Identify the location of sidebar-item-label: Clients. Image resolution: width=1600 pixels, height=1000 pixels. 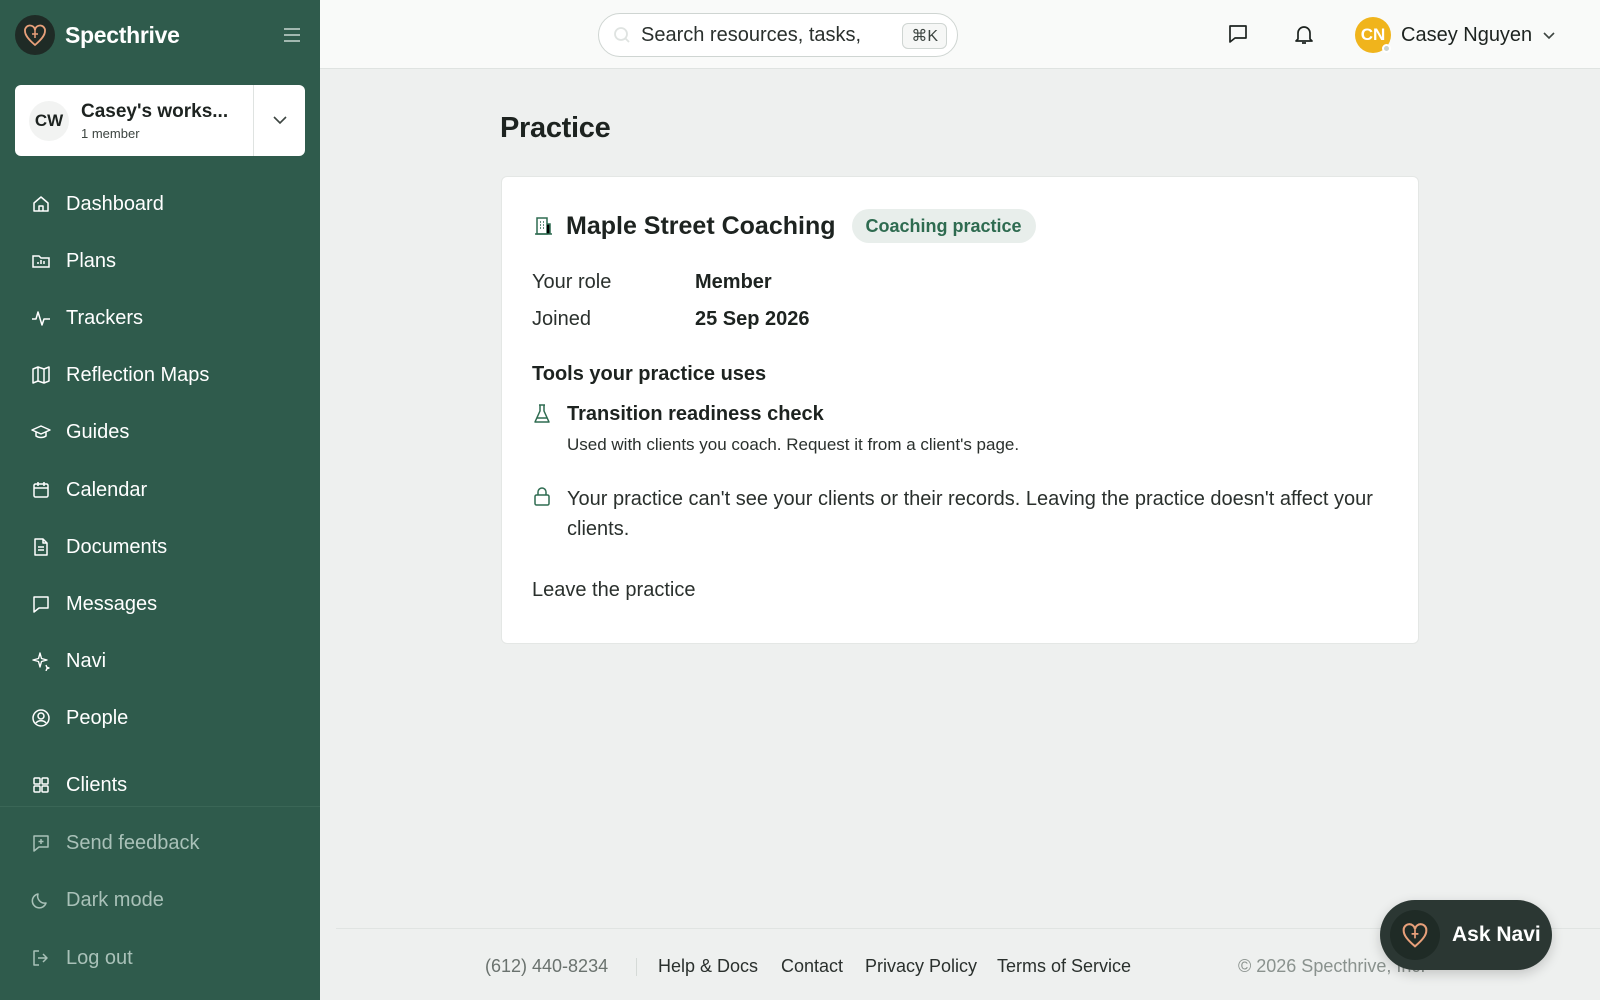
(97, 784).